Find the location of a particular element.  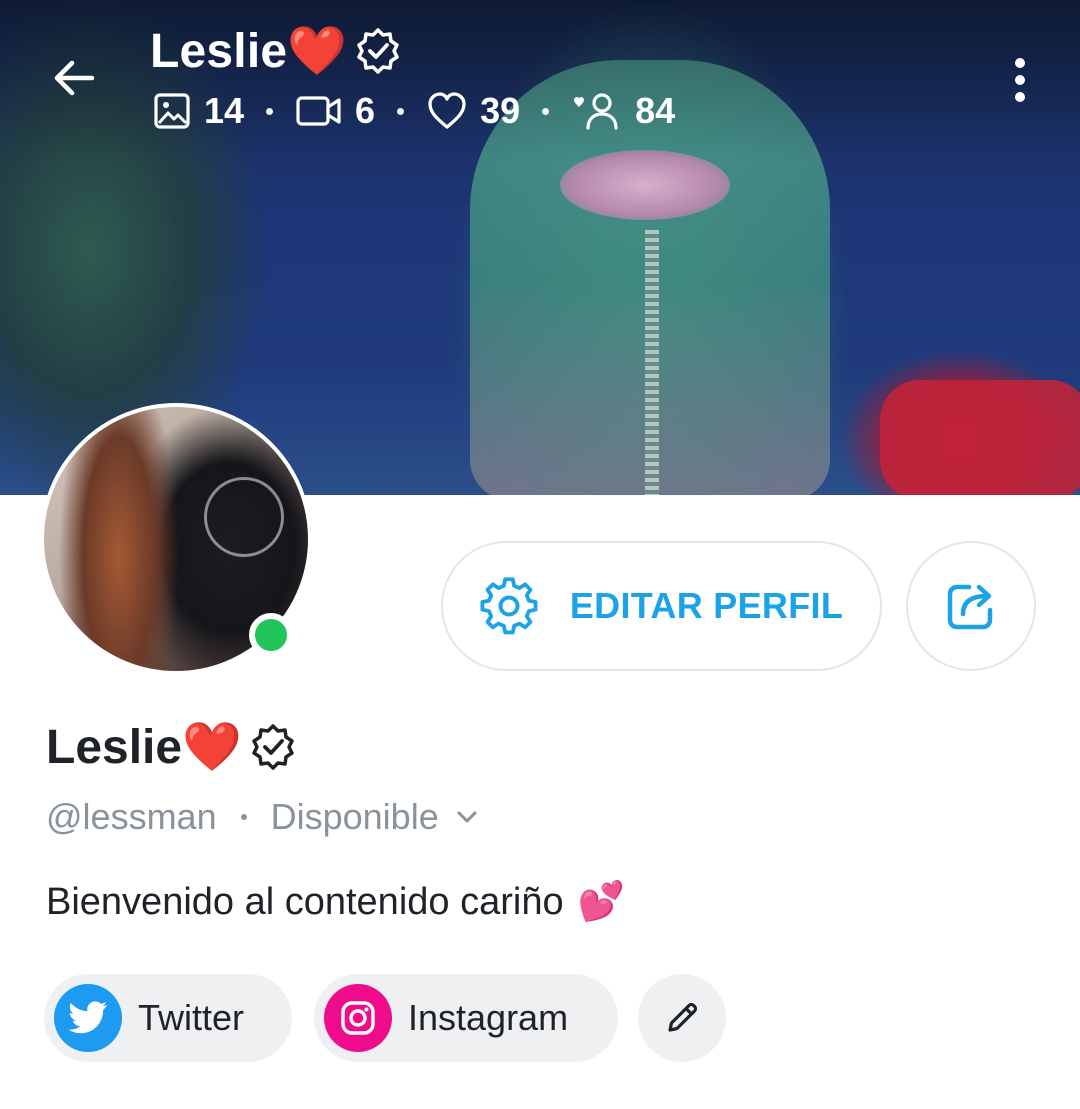

username-handle: @lessman is located at coordinates (131, 816).